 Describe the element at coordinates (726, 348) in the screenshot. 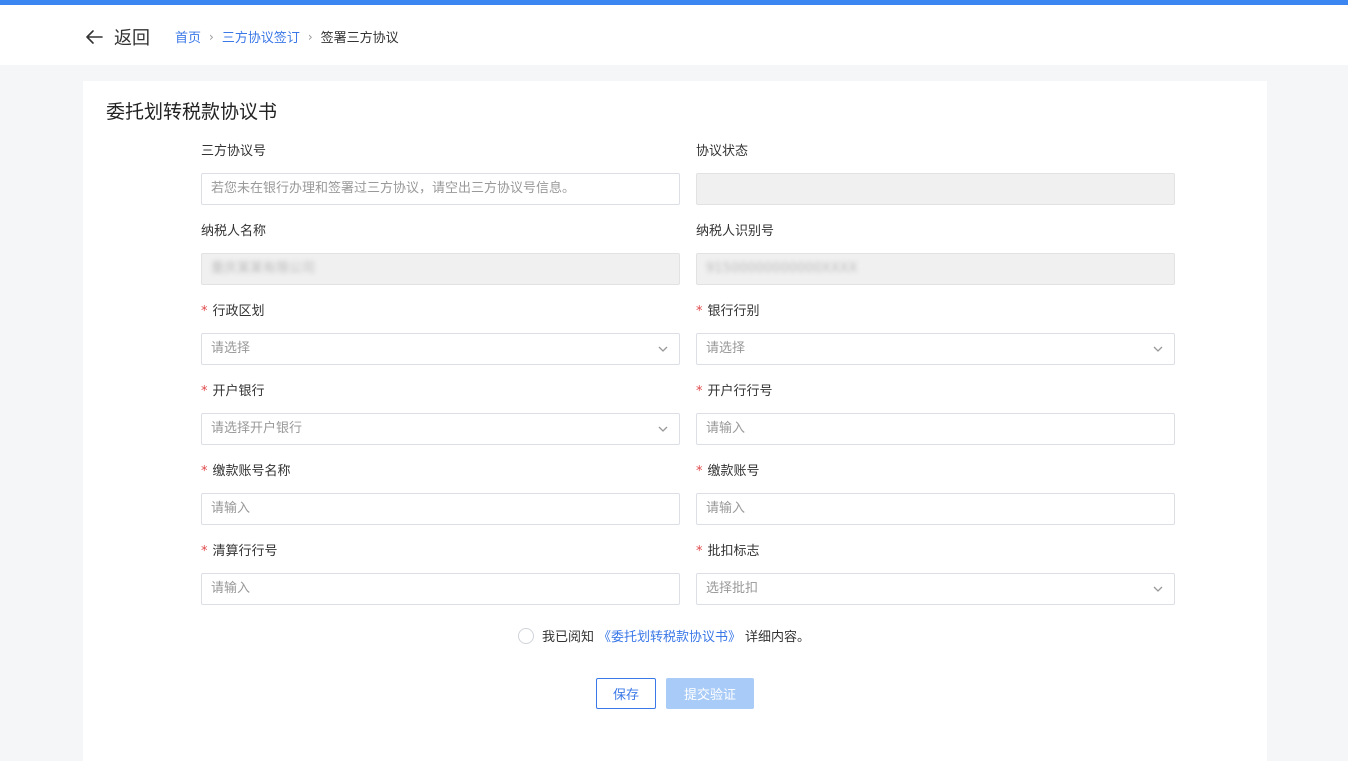

I see `bank-type-placeholder: 请选择` at that location.